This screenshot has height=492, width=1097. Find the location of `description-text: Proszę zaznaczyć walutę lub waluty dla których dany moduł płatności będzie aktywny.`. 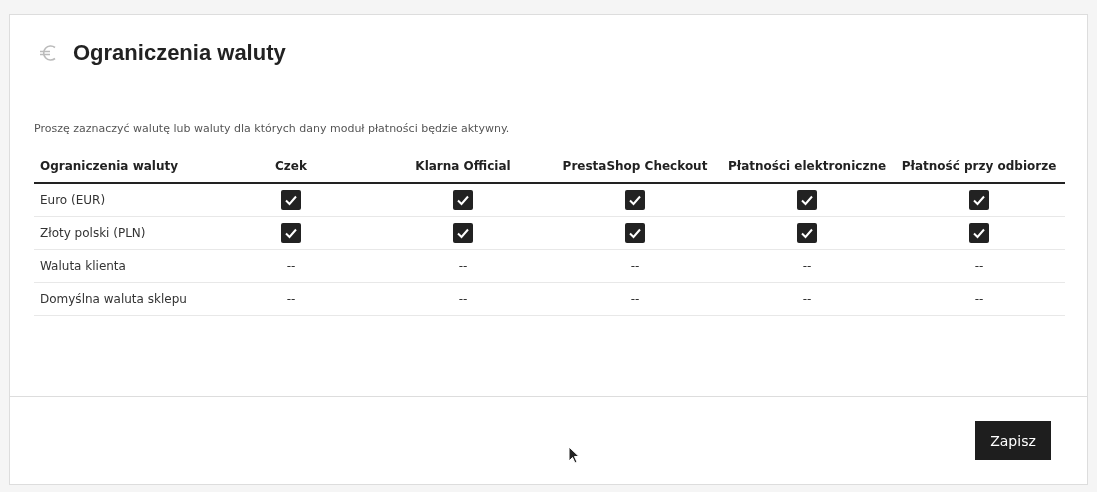

description-text: Proszę zaznaczyć walutę lub waluty dla których dany moduł płatności będzie aktywny. is located at coordinates (272, 128).